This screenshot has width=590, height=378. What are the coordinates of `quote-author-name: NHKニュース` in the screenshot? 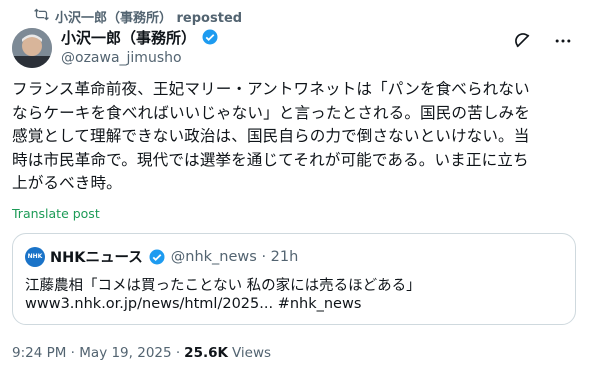 It's located at (96, 258).